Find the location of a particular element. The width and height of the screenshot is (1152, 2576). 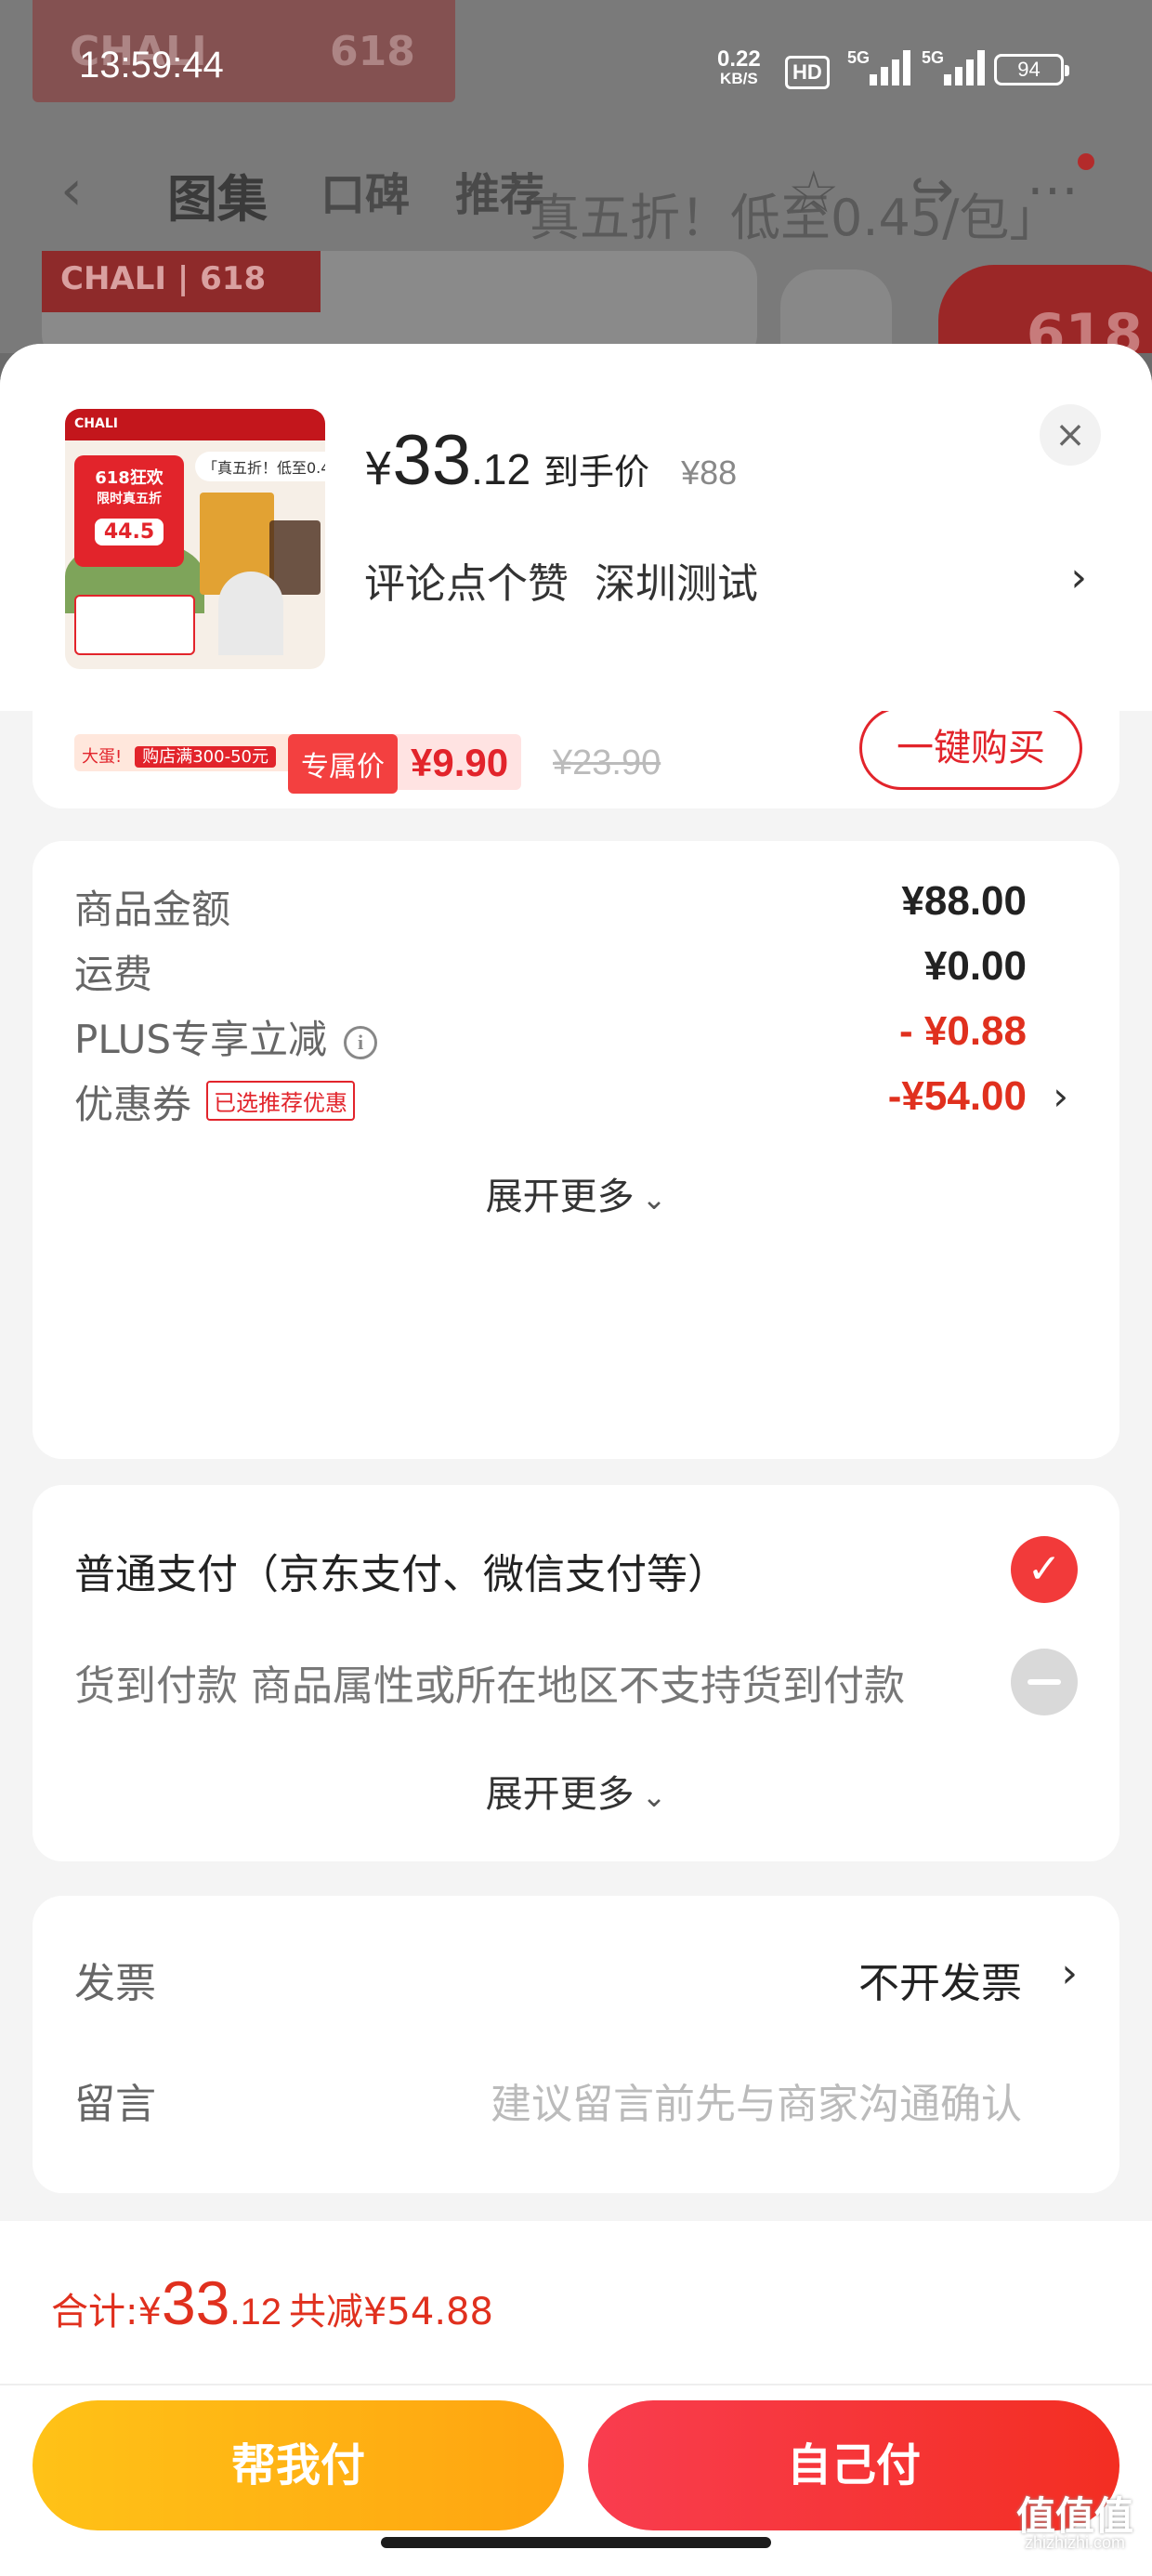

network-speed: 0.22 KB/S is located at coordinates (739, 66).